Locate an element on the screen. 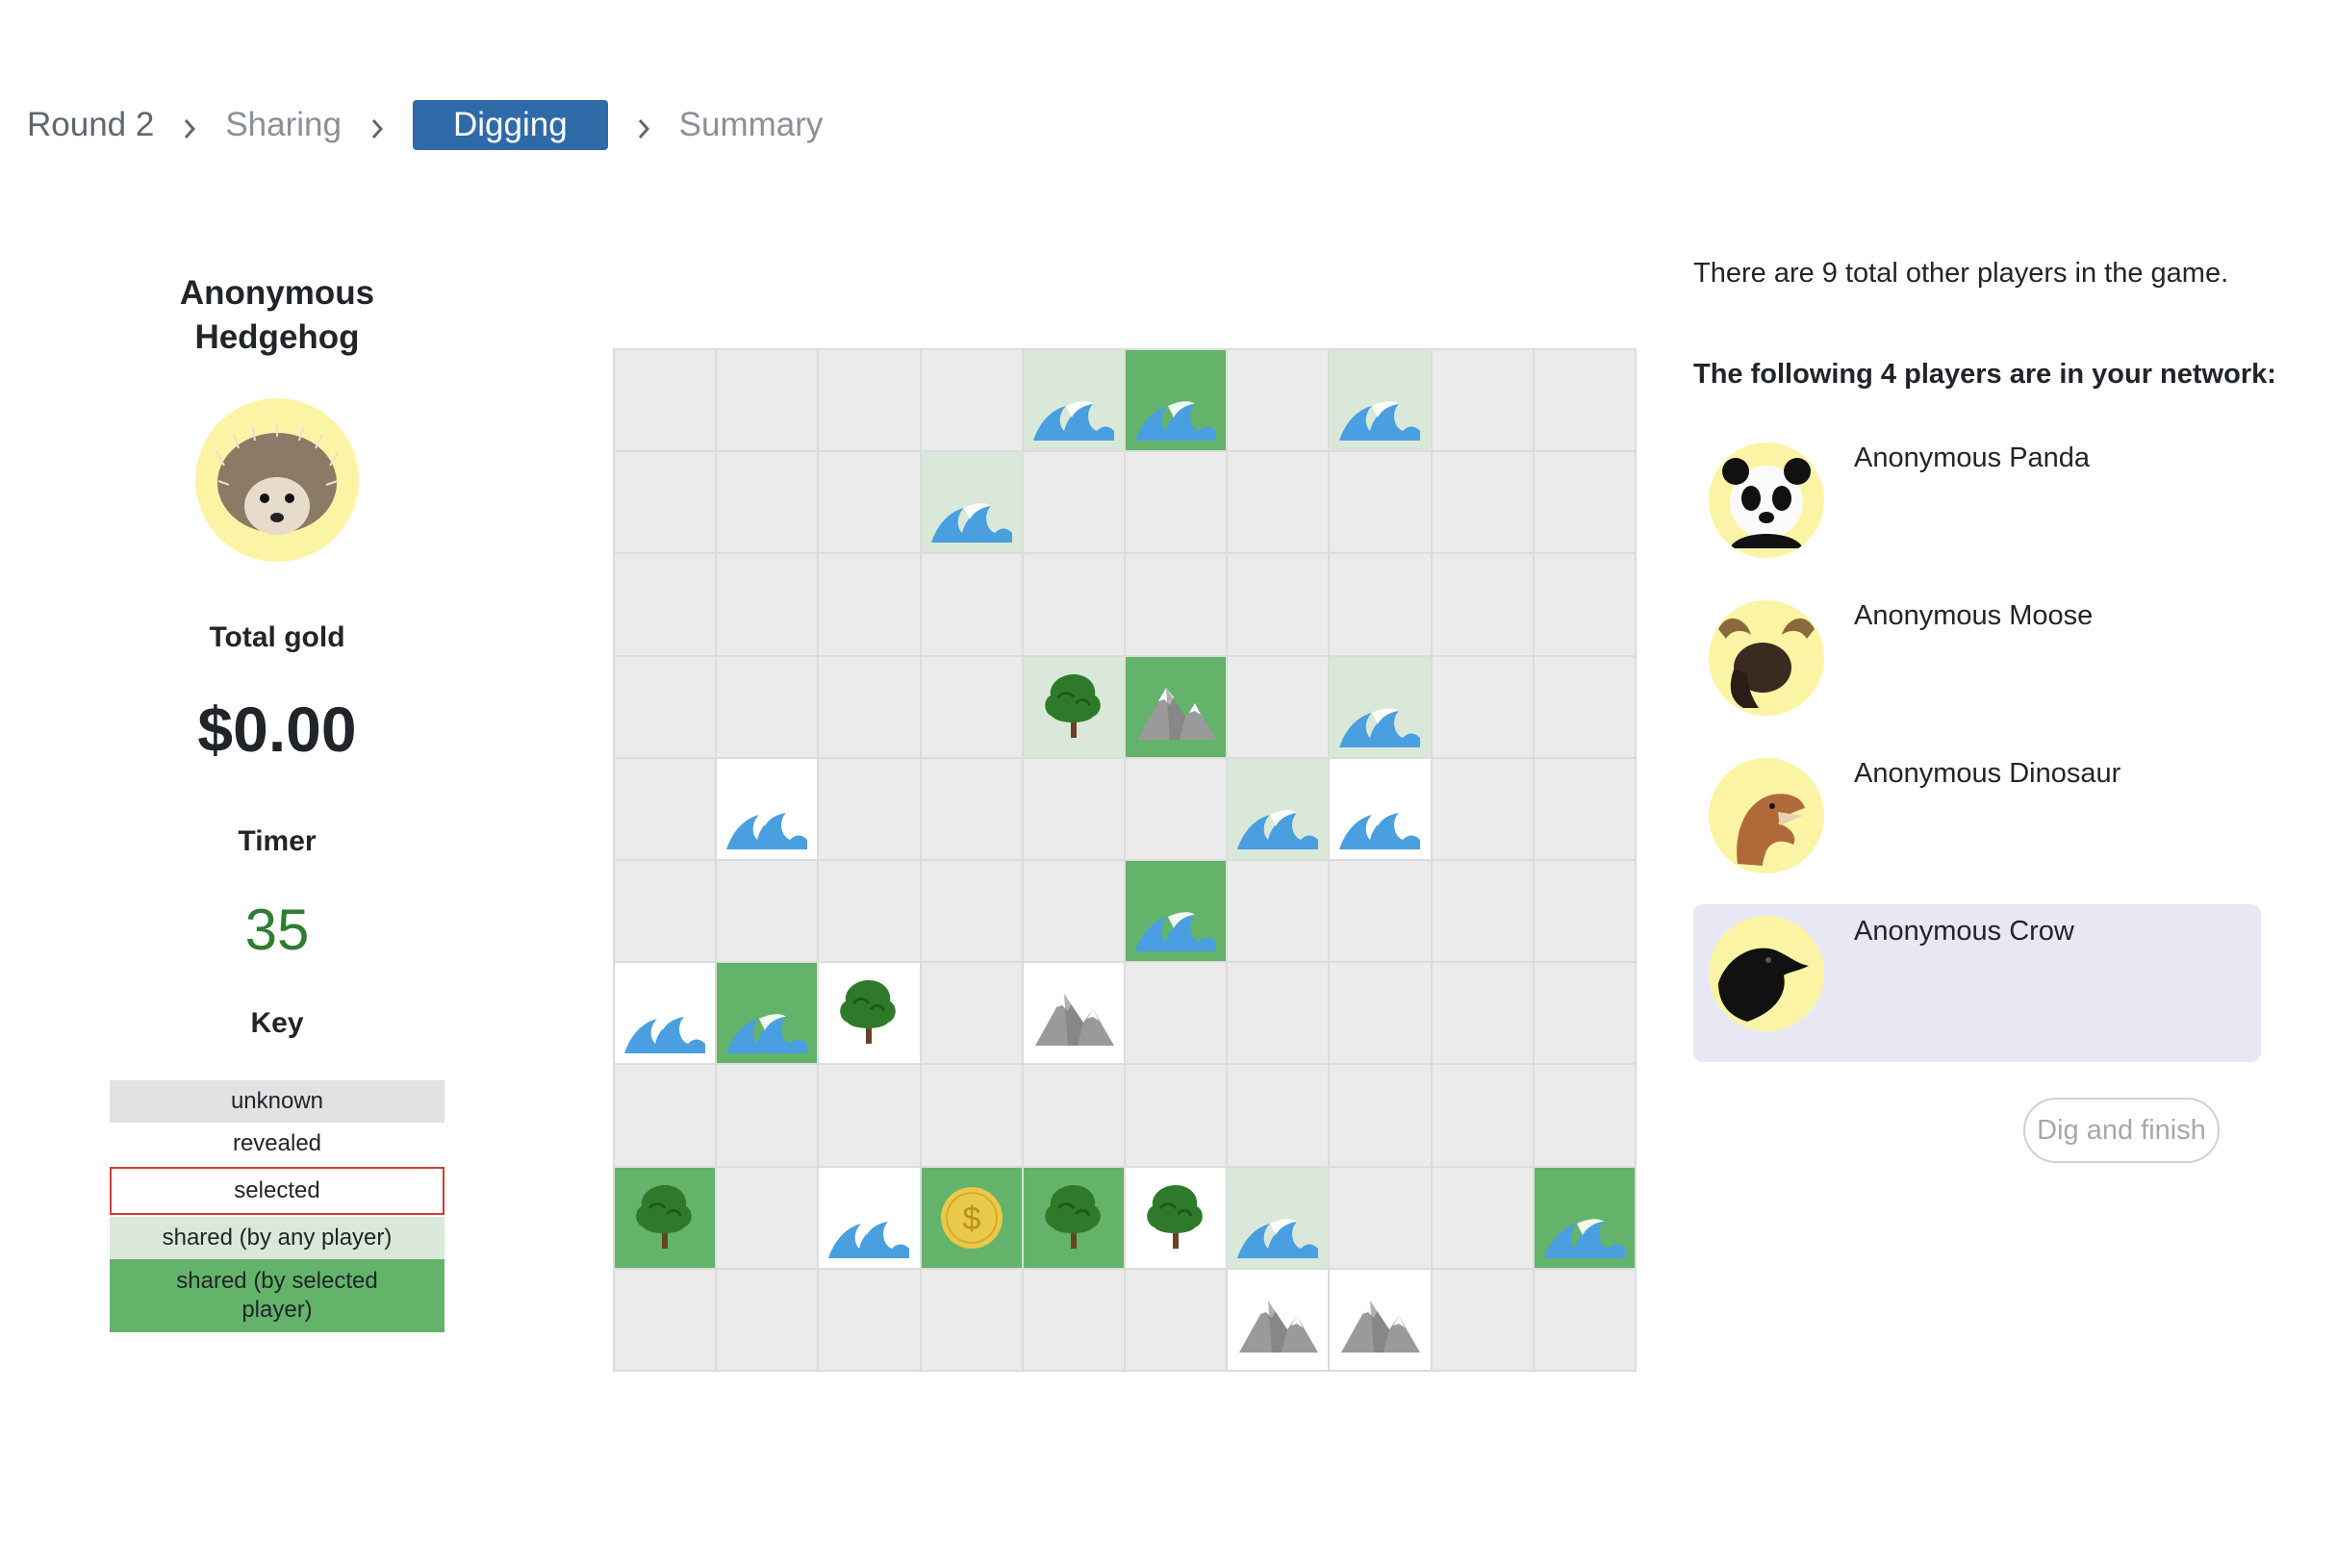 The image size is (2336, 1568). breadcrumb-summary: Summary is located at coordinates (751, 125).